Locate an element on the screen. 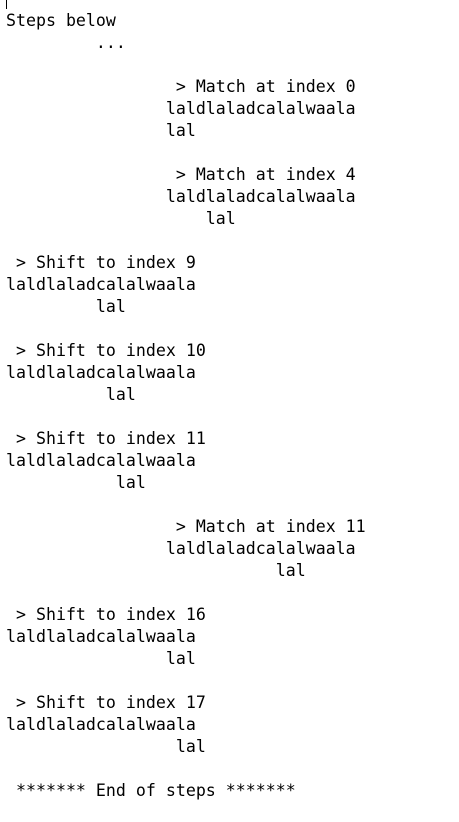 The height and width of the screenshot is (822, 459). console-line: > Match at index 11 is located at coordinates (186, 526).